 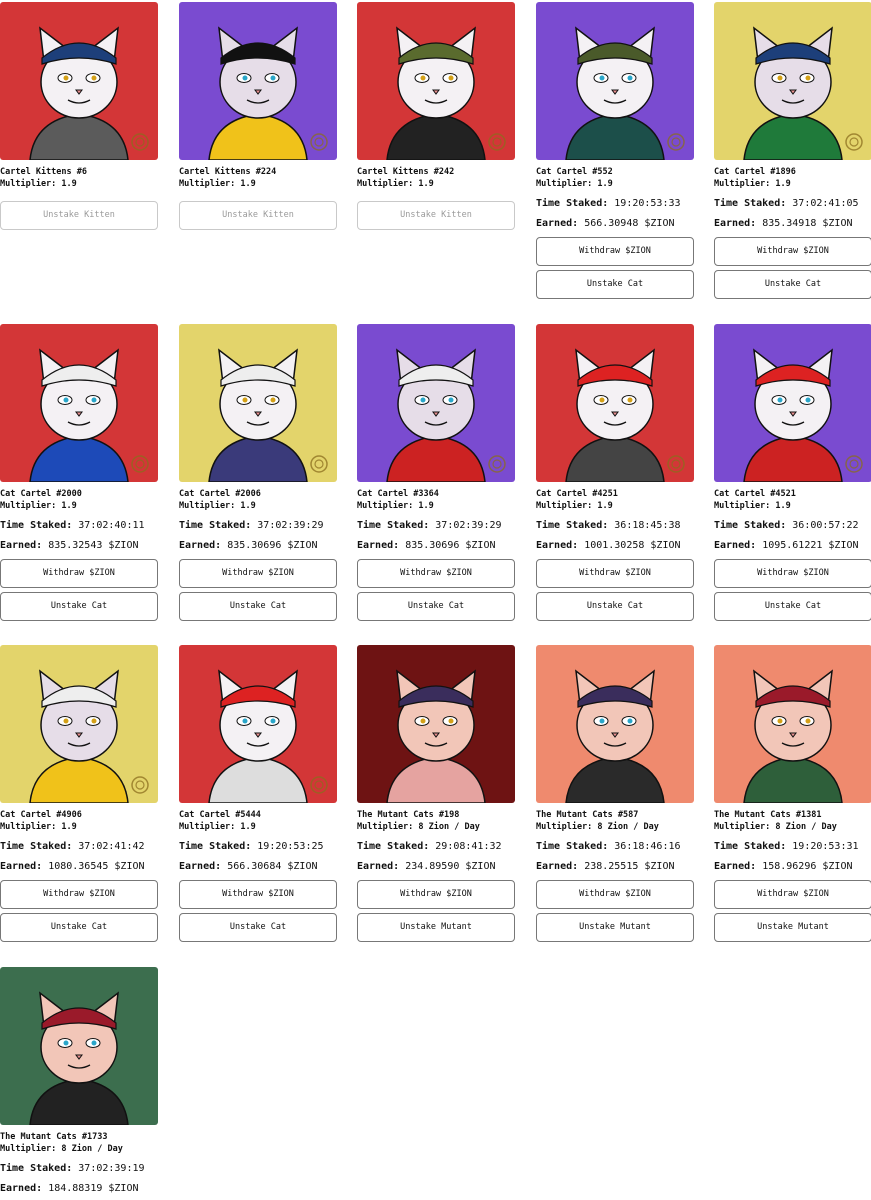 I want to click on multiplier-text: Multiplier: 8 Zion / Day, so click(x=61, y=1149).